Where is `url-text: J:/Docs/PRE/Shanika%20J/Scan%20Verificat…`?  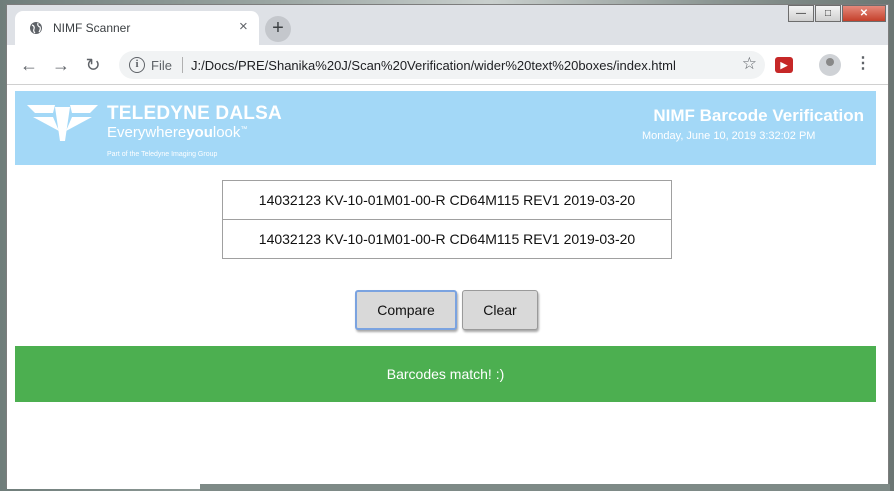
url-text: J:/Docs/PRE/Shanika%20J/Scan%20Verificat… is located at coordinates (433, 65).